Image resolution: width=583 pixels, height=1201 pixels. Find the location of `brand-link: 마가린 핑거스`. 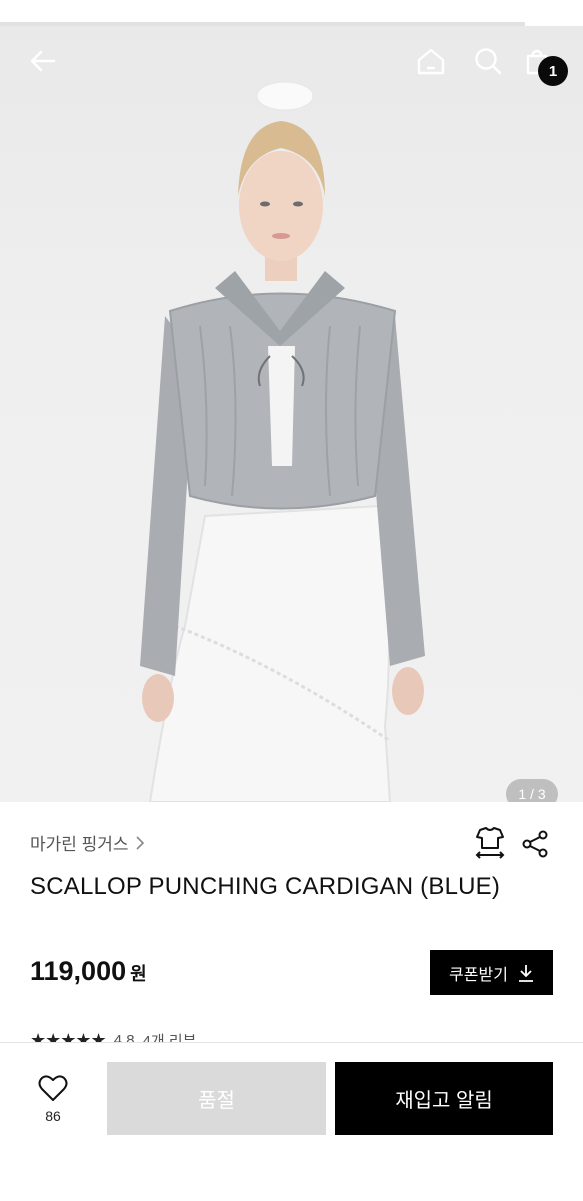

brand-link: 마가린 핑거스 is located at coordinates (87, 842).